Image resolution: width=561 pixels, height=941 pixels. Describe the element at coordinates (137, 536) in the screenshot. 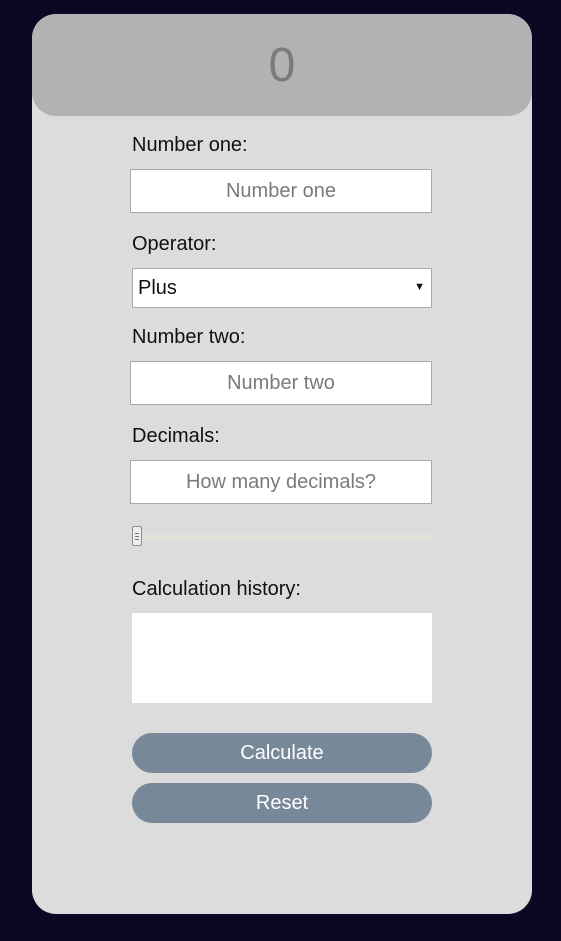

I see `decimals-slider-thumb` at that location.